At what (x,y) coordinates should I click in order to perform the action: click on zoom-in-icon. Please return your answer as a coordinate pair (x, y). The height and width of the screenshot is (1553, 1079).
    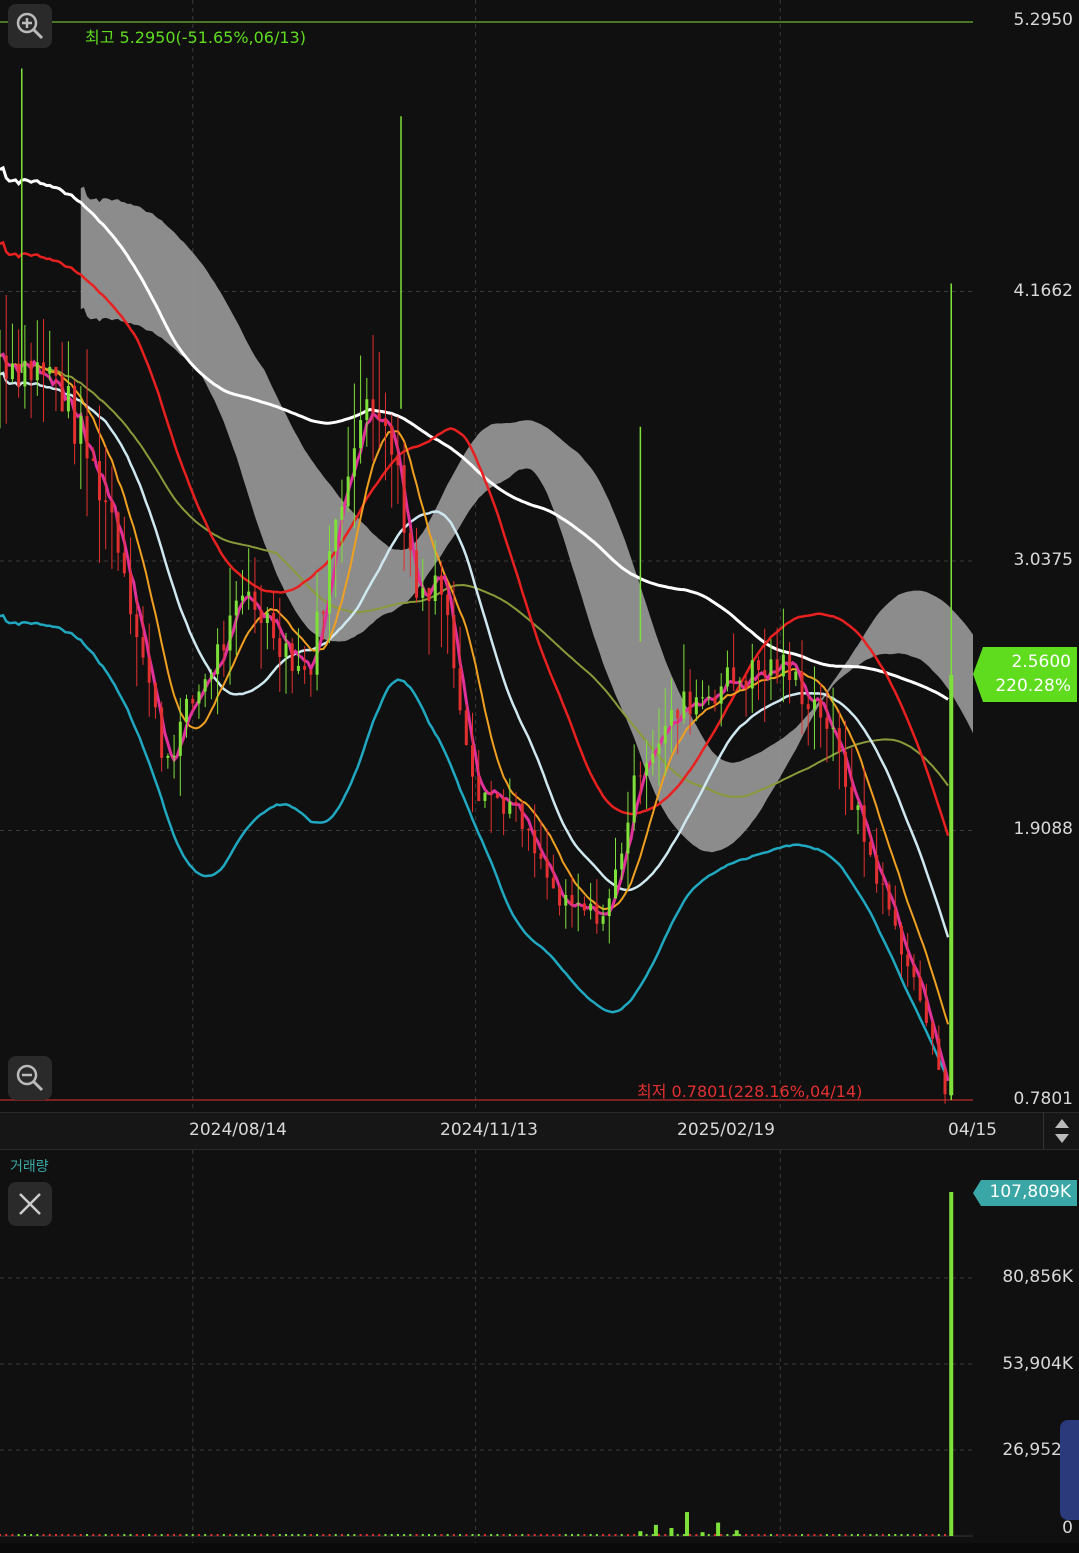
    Looking at the image, I should click on (30, 26).